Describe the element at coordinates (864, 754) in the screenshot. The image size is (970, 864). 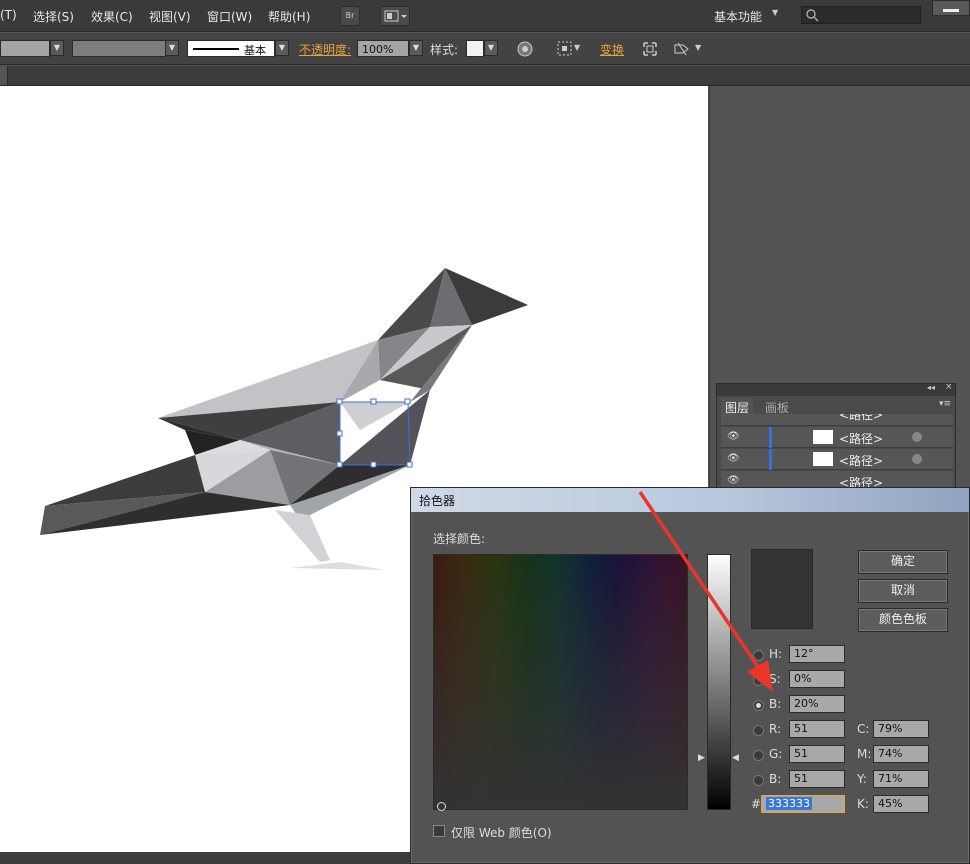
I see `magenta-label: M:` at that location.